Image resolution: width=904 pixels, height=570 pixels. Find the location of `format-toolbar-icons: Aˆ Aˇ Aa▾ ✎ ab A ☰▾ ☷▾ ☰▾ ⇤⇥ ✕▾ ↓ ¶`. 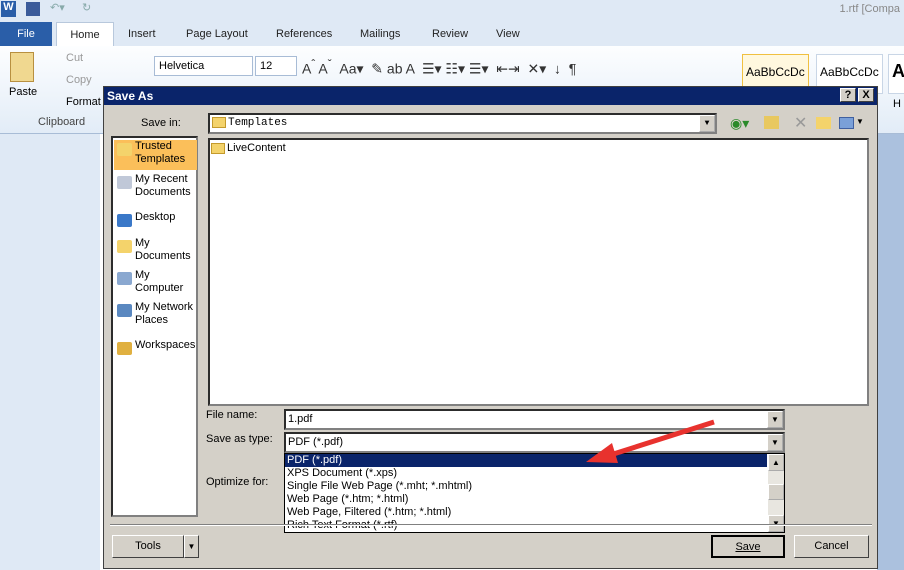

format-toolbar-icons: Aˆ Aˇ Aa▾ ✎ ab A ☰▾ ☷▾ ☰▾ ⇤⇥ ✕▾ ↓ ¶ is located at coordinates (439, 68).